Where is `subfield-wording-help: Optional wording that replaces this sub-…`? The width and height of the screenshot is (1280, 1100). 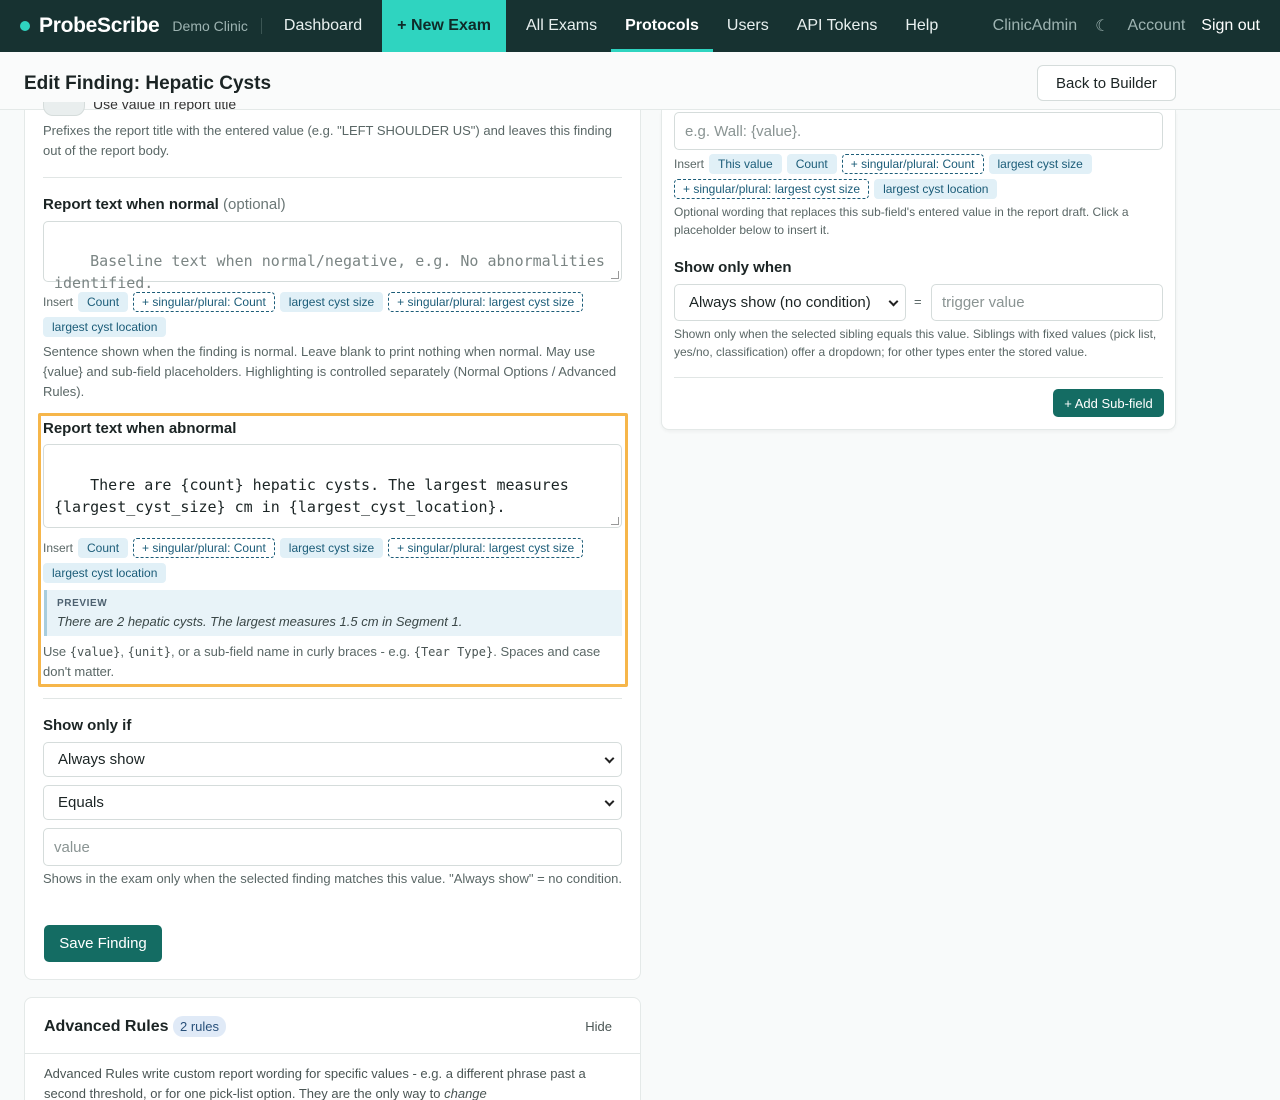 subfield-wording-help: Optional wording that replaces this sub-… is located at coordinates (901, 221).